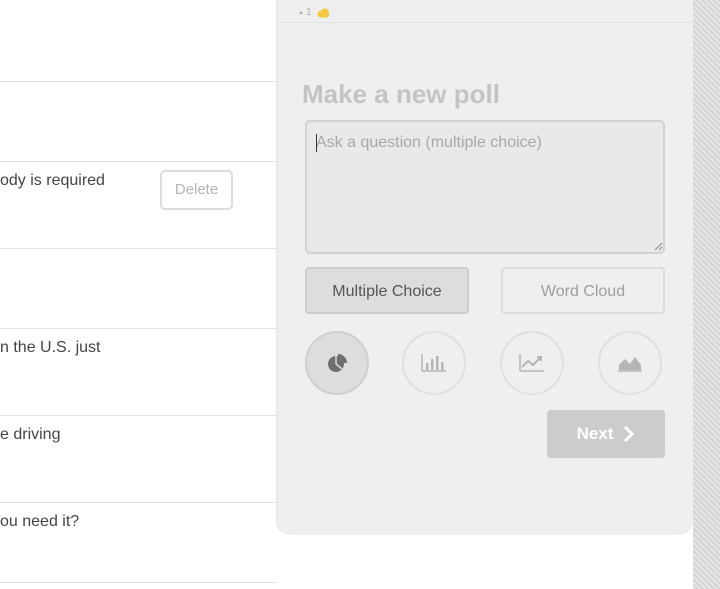 This screenshot has width=720, height=589. I want to click on list-item-text: e driving, so click(30, 434).